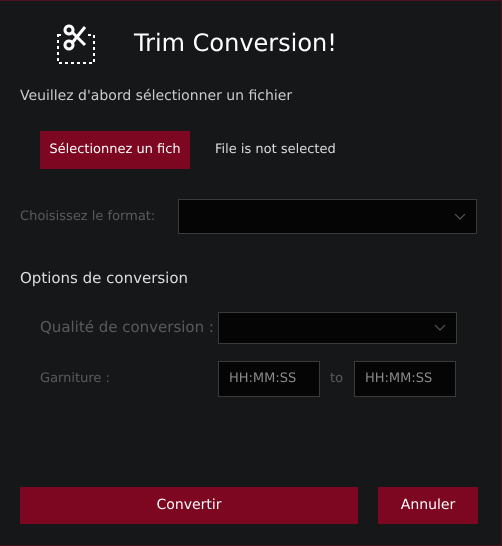 The width and height of the screenshot is (502, 546). Describe the element at coordinates (127, 327) in the screenshot. I see `quality-label: Qualité de conversion :` at that location.